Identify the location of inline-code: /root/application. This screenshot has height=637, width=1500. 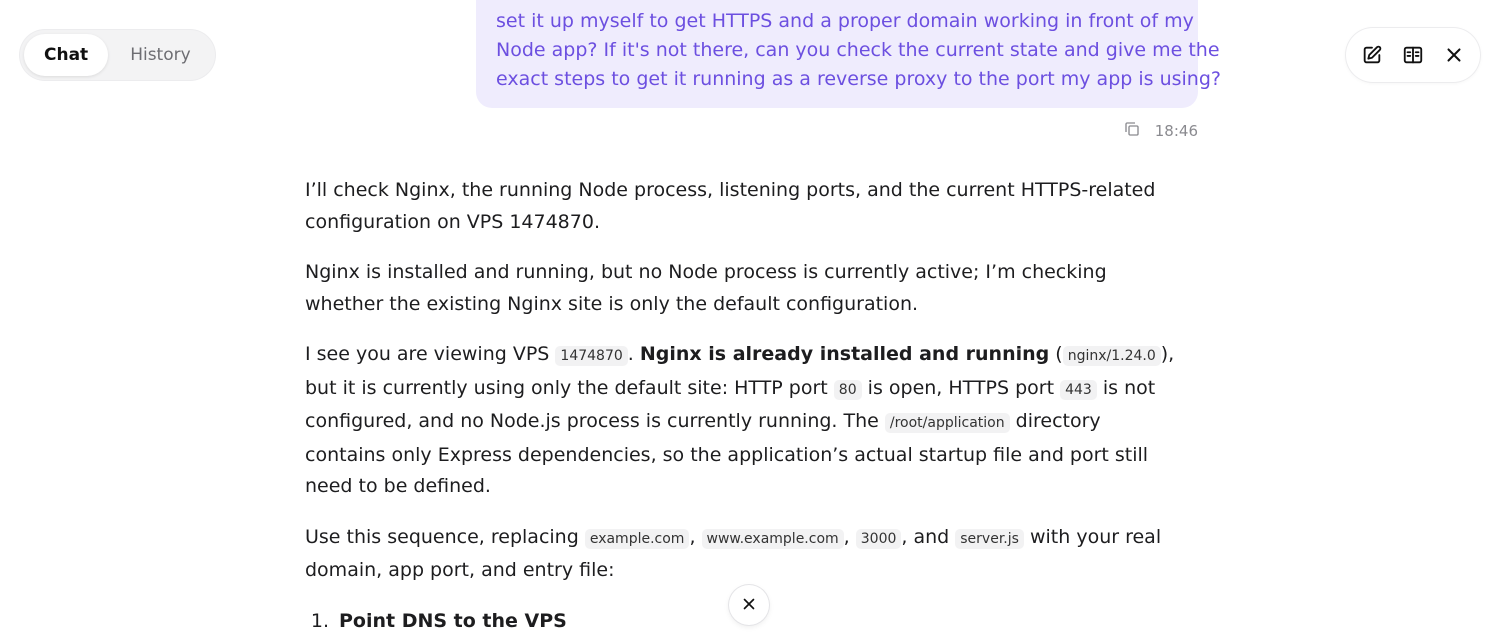
(947, 423).